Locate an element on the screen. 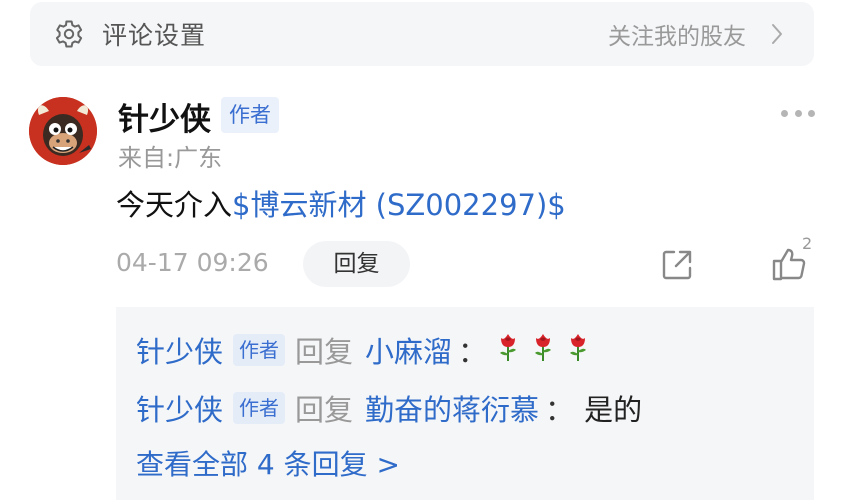  reply-text: 是的 is located at coordinates (613, 410).